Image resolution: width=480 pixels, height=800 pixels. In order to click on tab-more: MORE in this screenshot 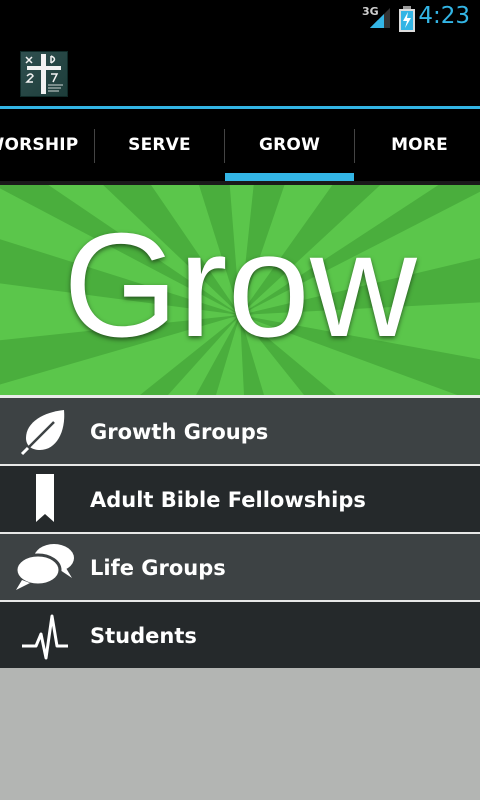, I will do `click(417, 145)`.